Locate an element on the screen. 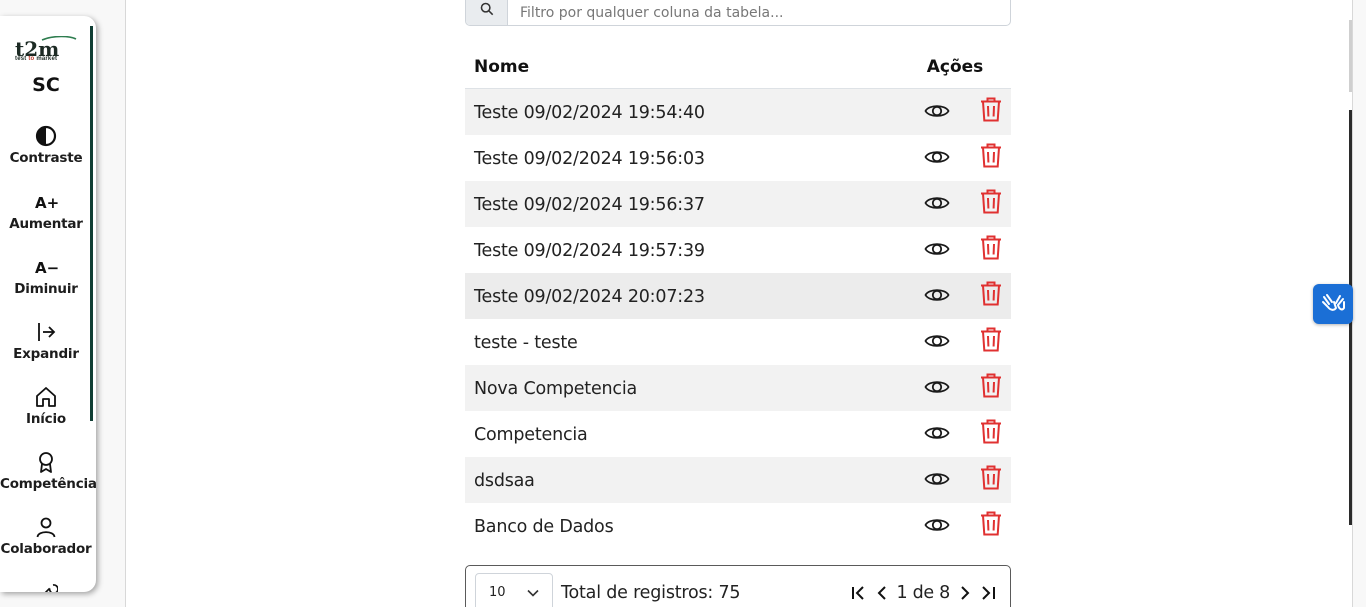 The image size is (1366, 607). column-header-acoes: Ações is located at coordinates (955, 67).